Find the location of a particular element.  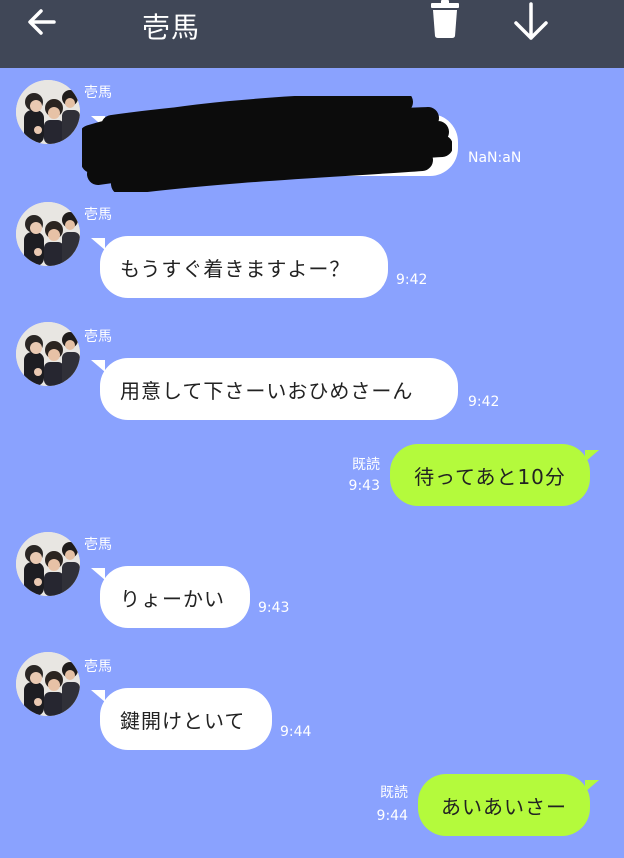

message-text: 待ってあと10分 is located at coordinates (490, 476).